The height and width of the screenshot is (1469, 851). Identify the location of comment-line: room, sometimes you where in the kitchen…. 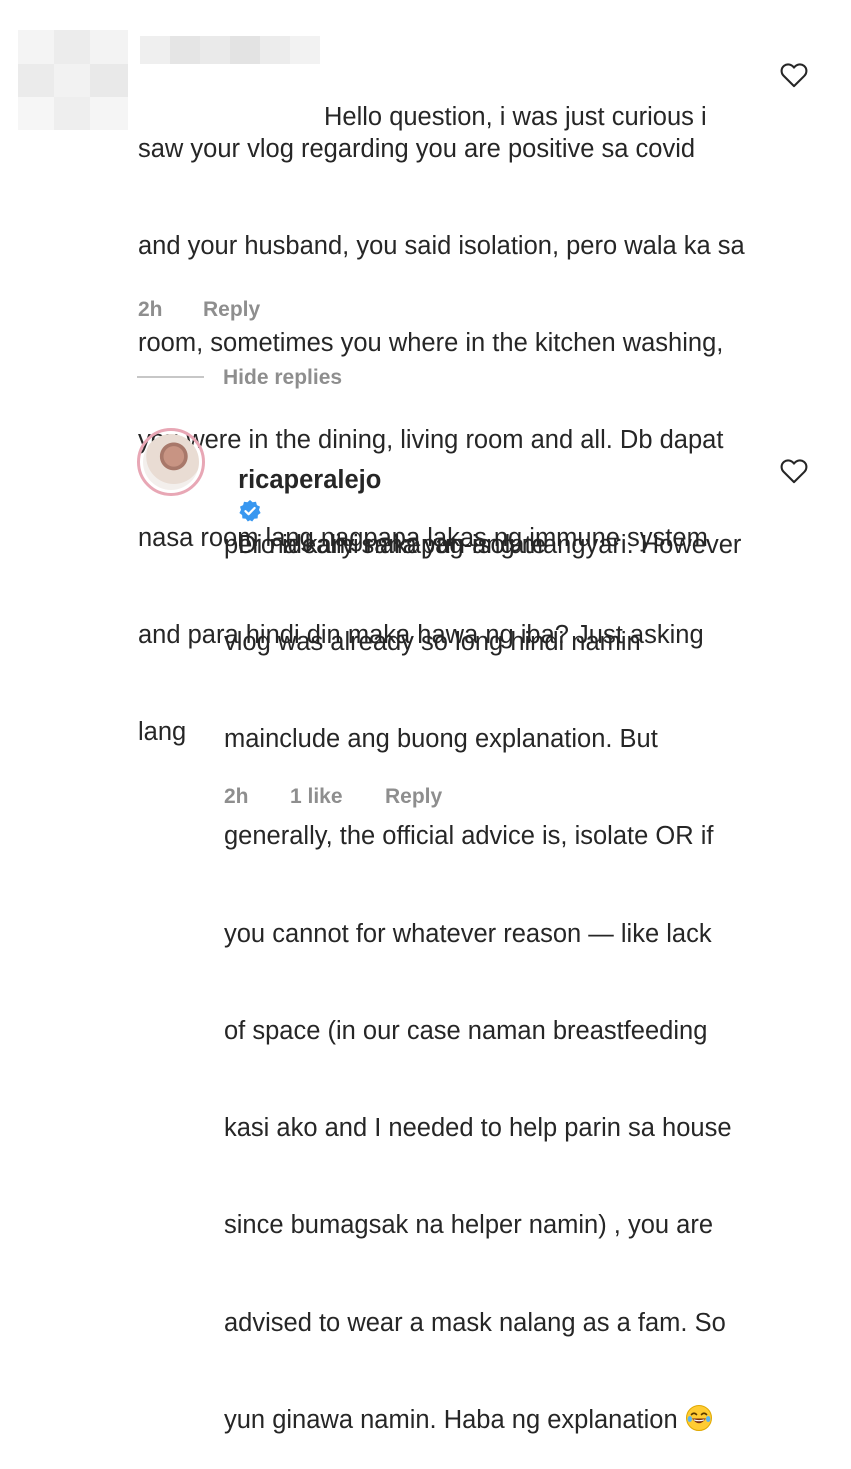
(431, 343).